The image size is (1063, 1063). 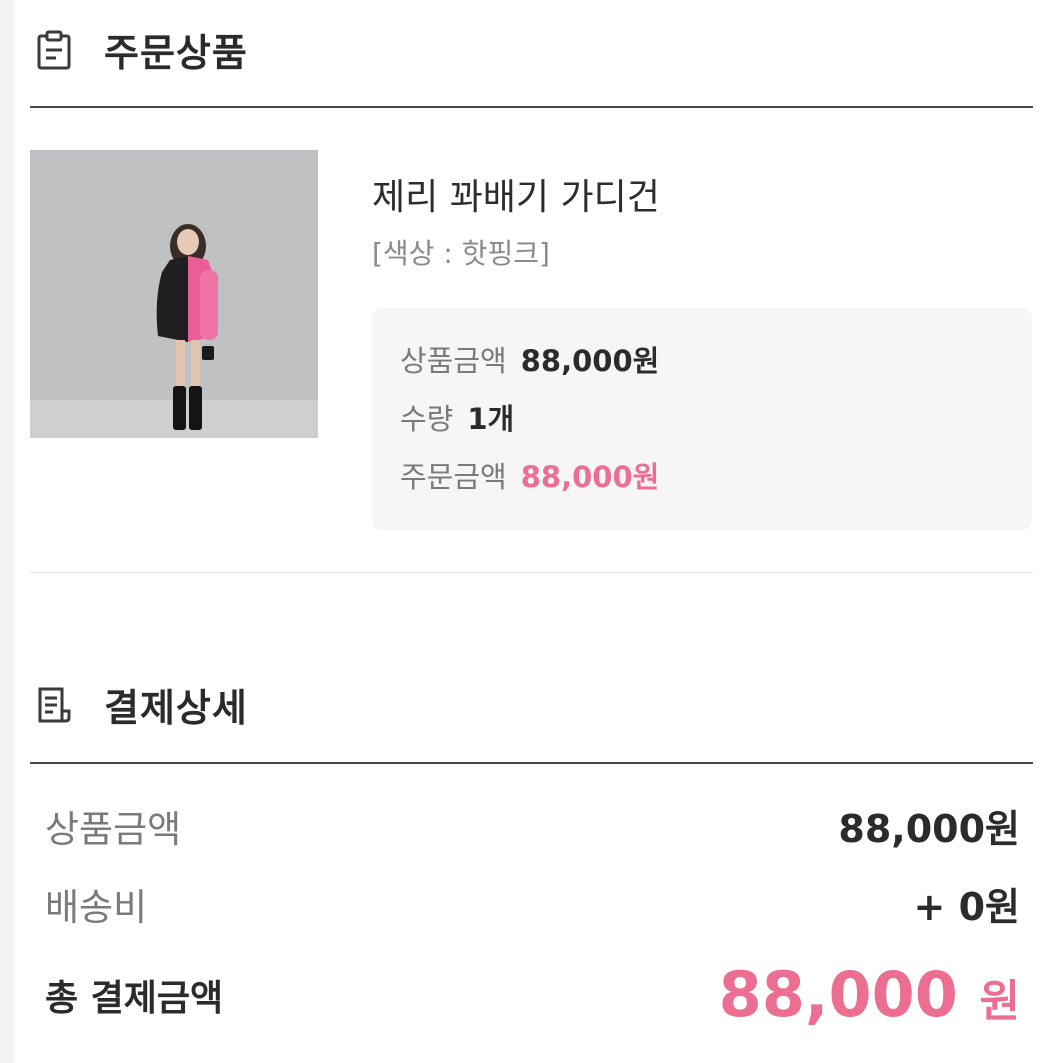 What do you see at coordinates (54, 704) in the screenshot?
I see `receipt-icon` at bounding box center [54, 704].